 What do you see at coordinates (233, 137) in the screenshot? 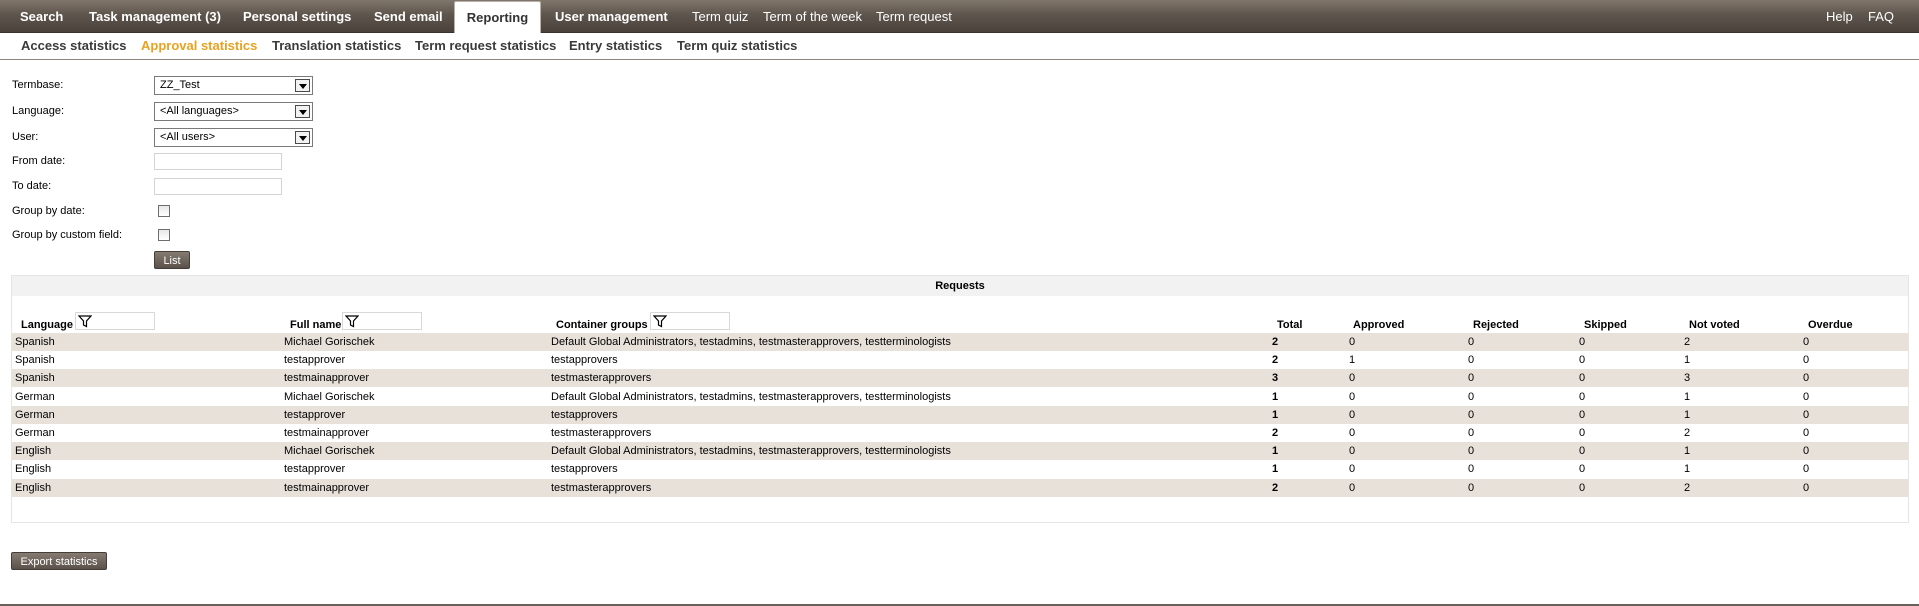
I see `user-select: <All users>` at bounding box center [233, 137].